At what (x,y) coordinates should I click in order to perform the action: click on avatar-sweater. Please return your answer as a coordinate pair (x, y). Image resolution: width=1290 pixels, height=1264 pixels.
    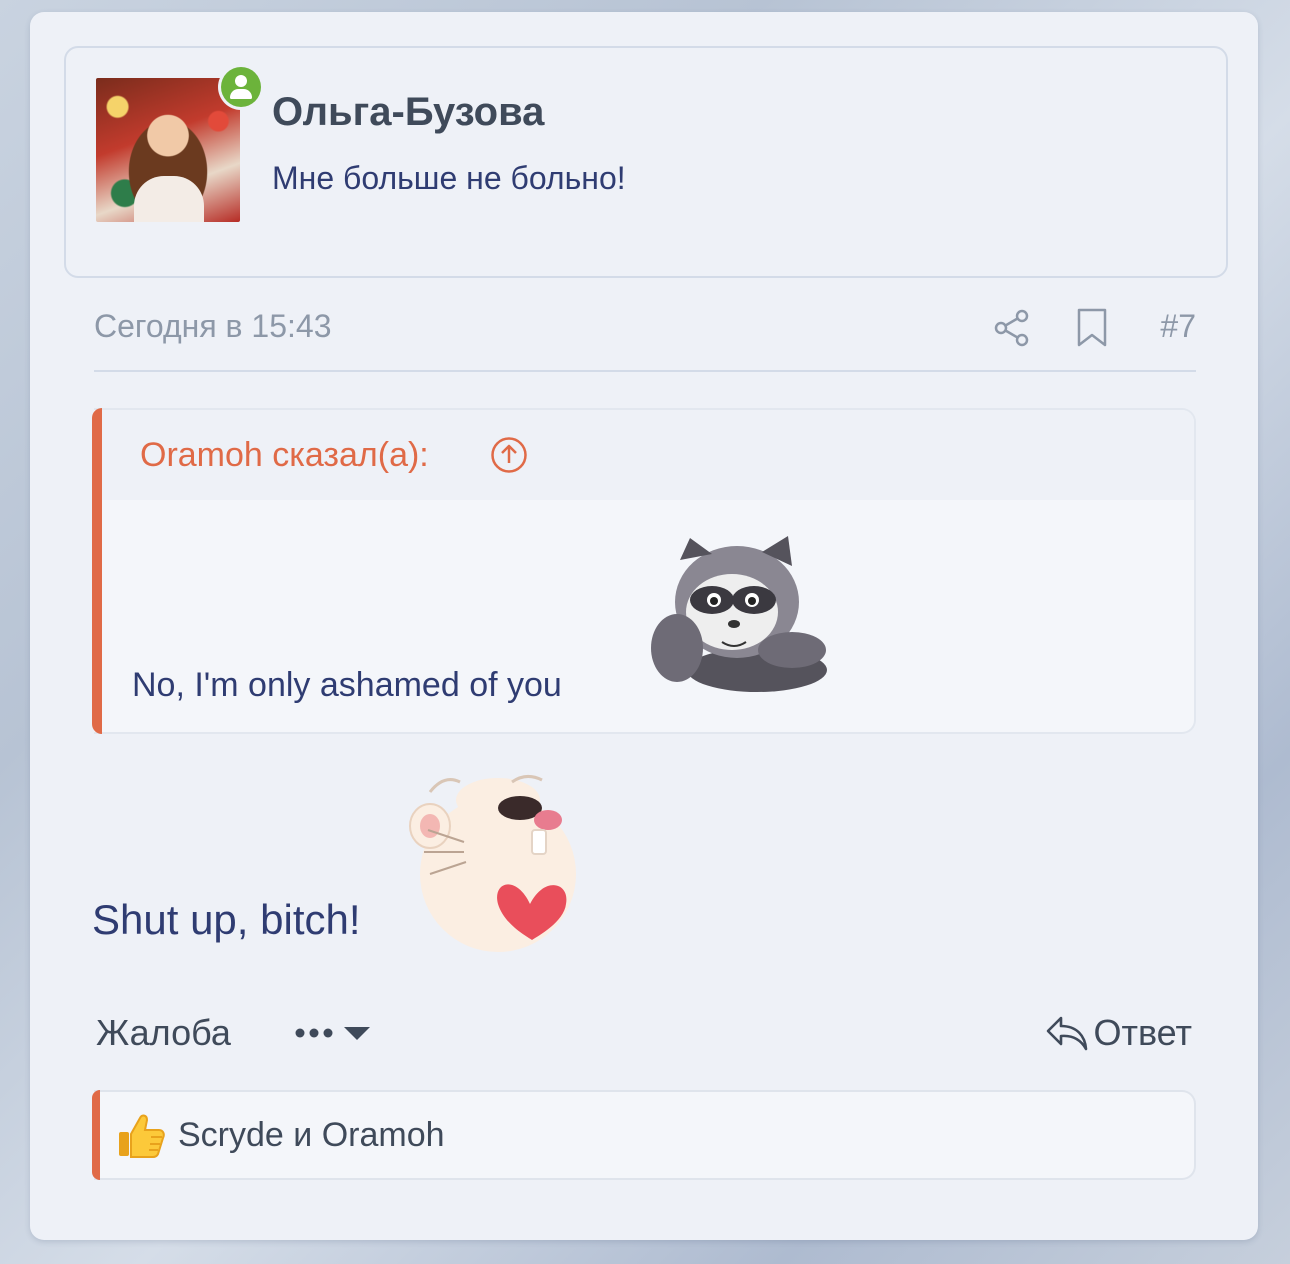
    Looking at the image, I should click on (169, 199).